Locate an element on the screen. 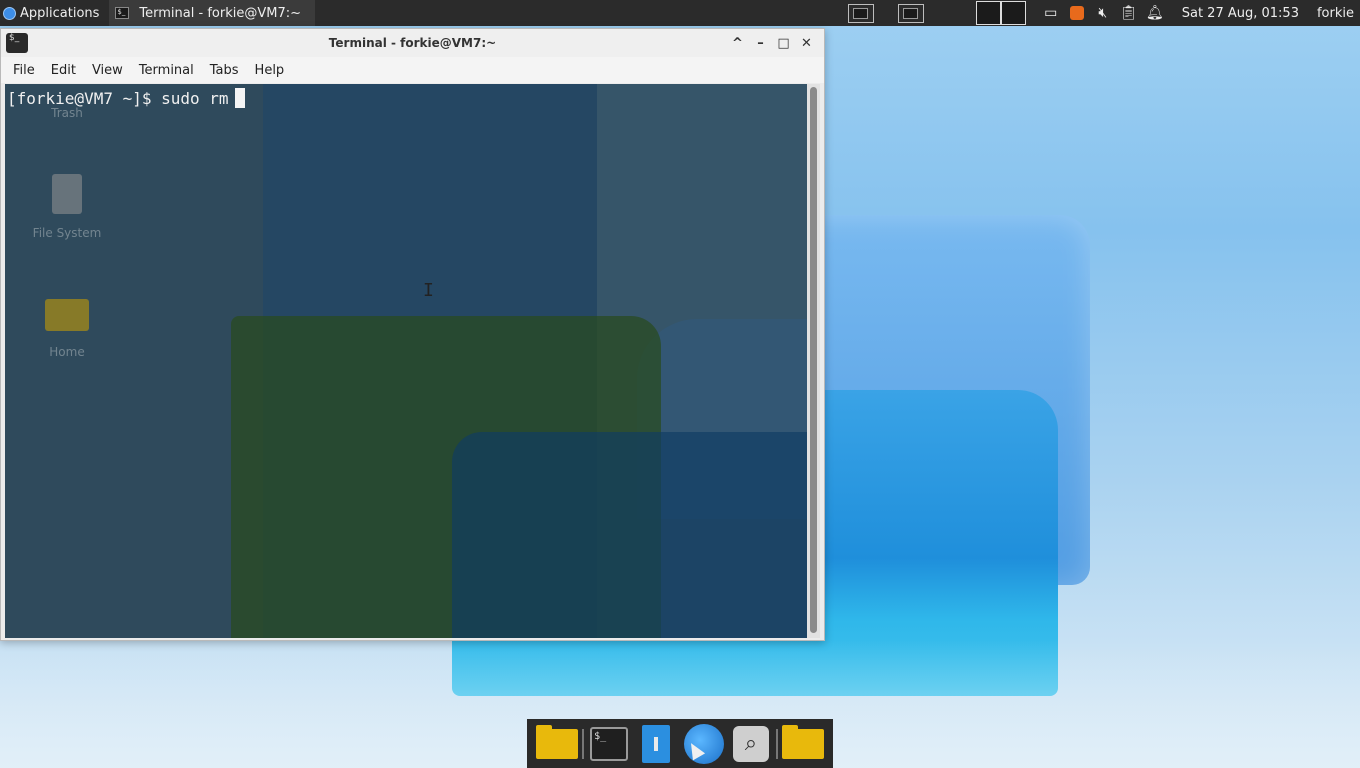  clipboard-icon: 📋︎ is located at coordinates (1129, 13).